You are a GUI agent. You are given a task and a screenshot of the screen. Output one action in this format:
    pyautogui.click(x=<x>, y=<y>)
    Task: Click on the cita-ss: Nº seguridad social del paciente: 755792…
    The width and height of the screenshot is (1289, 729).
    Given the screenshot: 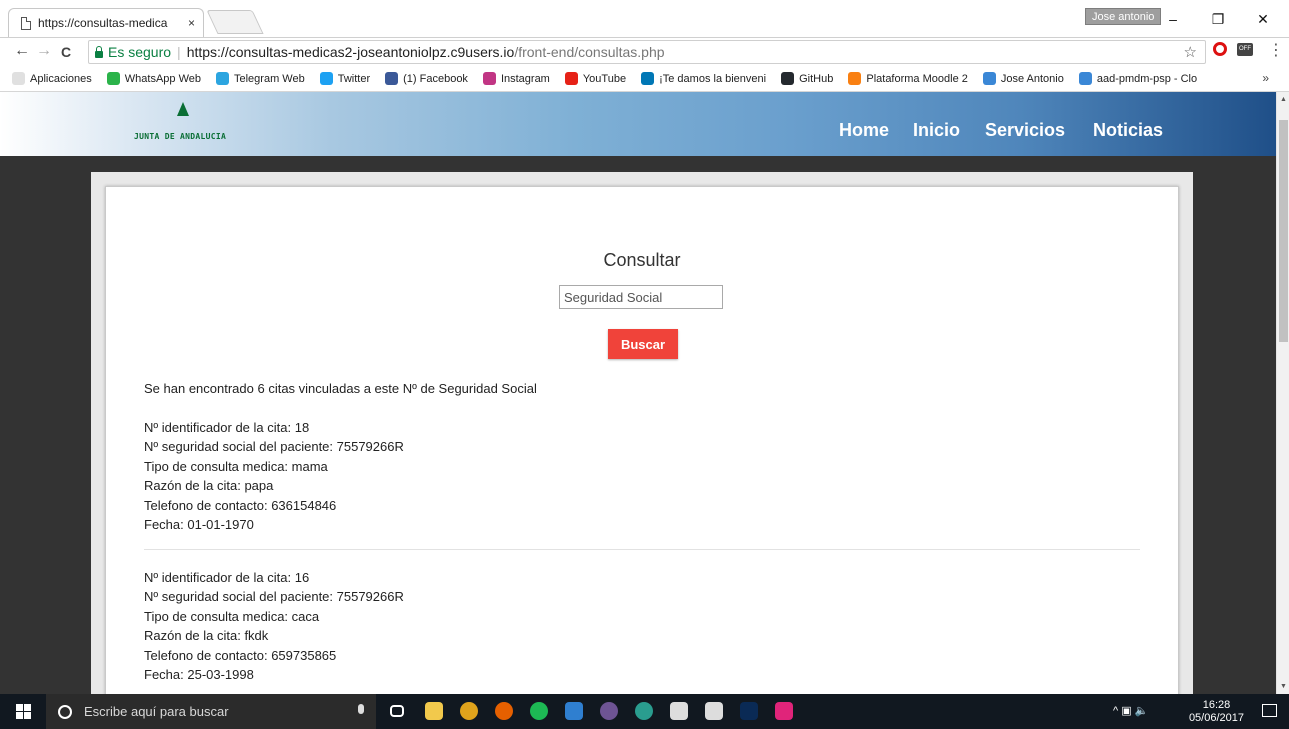 What is the action you would take?
    pyautogui.click(x=274, y=446)
    